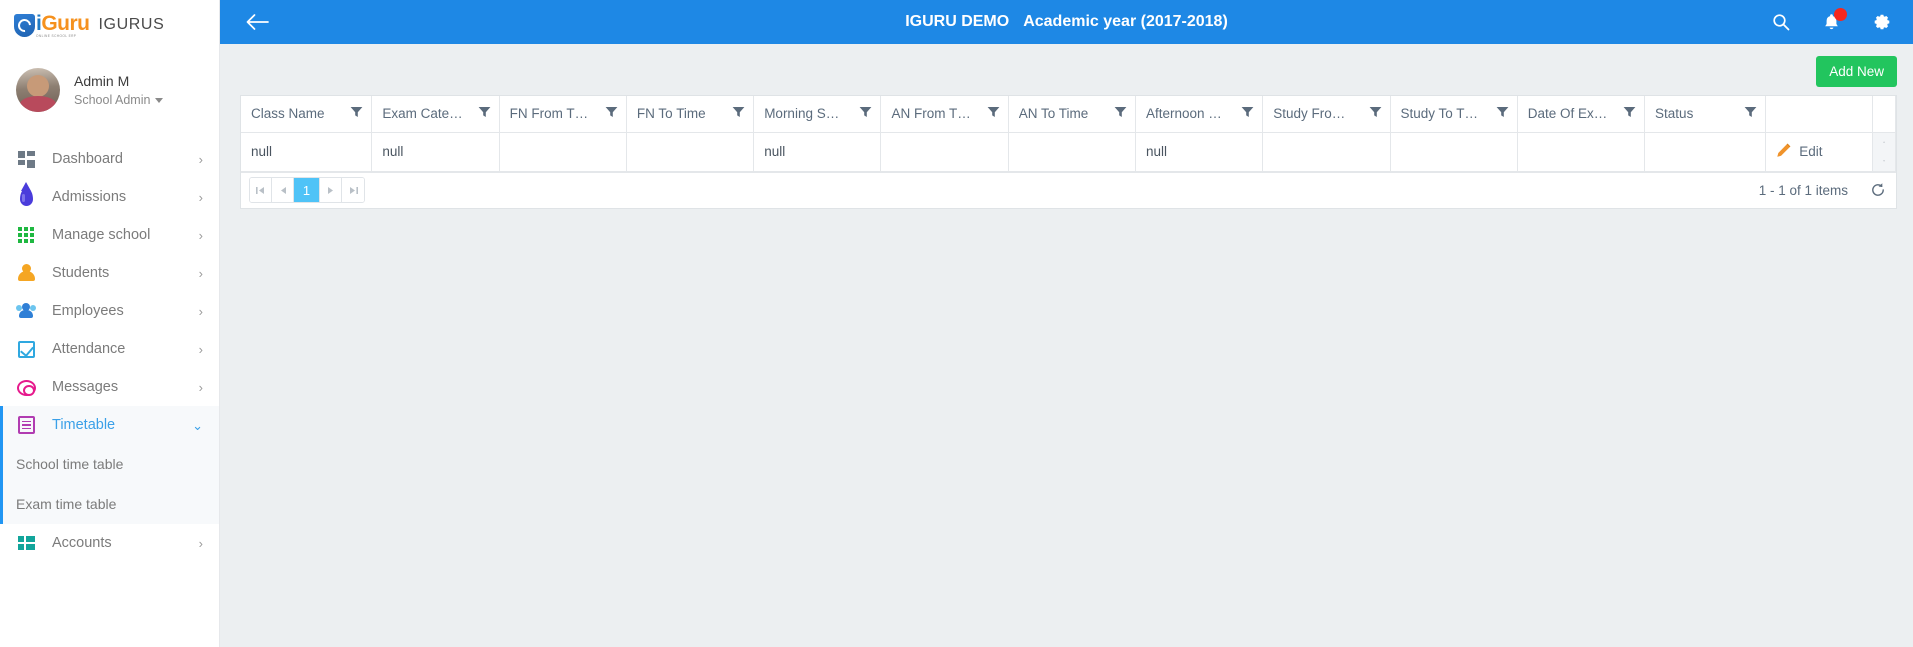 The width and height of the screenshot is (1913, 647). What do you see at coordinates (1705, 114) in the screenshot?
I see `grid-column-header: Status` at bounding box center [1705, 114].